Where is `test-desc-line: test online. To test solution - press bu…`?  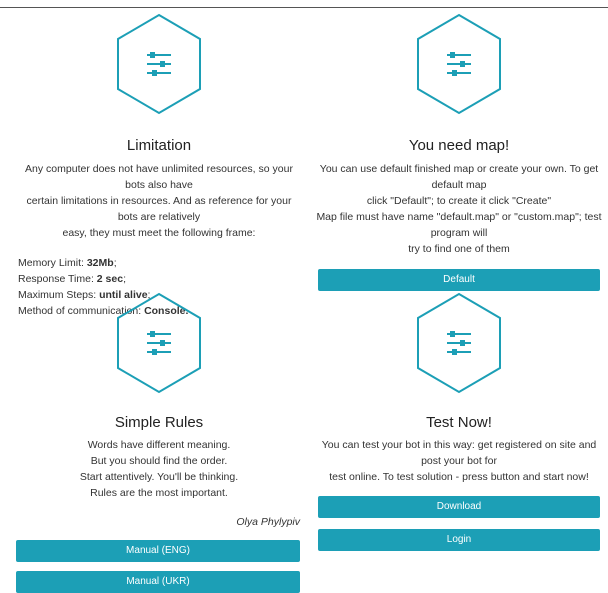 test-desc-line: test online. To test solution - press bu… is located at coordinates (459, 477).